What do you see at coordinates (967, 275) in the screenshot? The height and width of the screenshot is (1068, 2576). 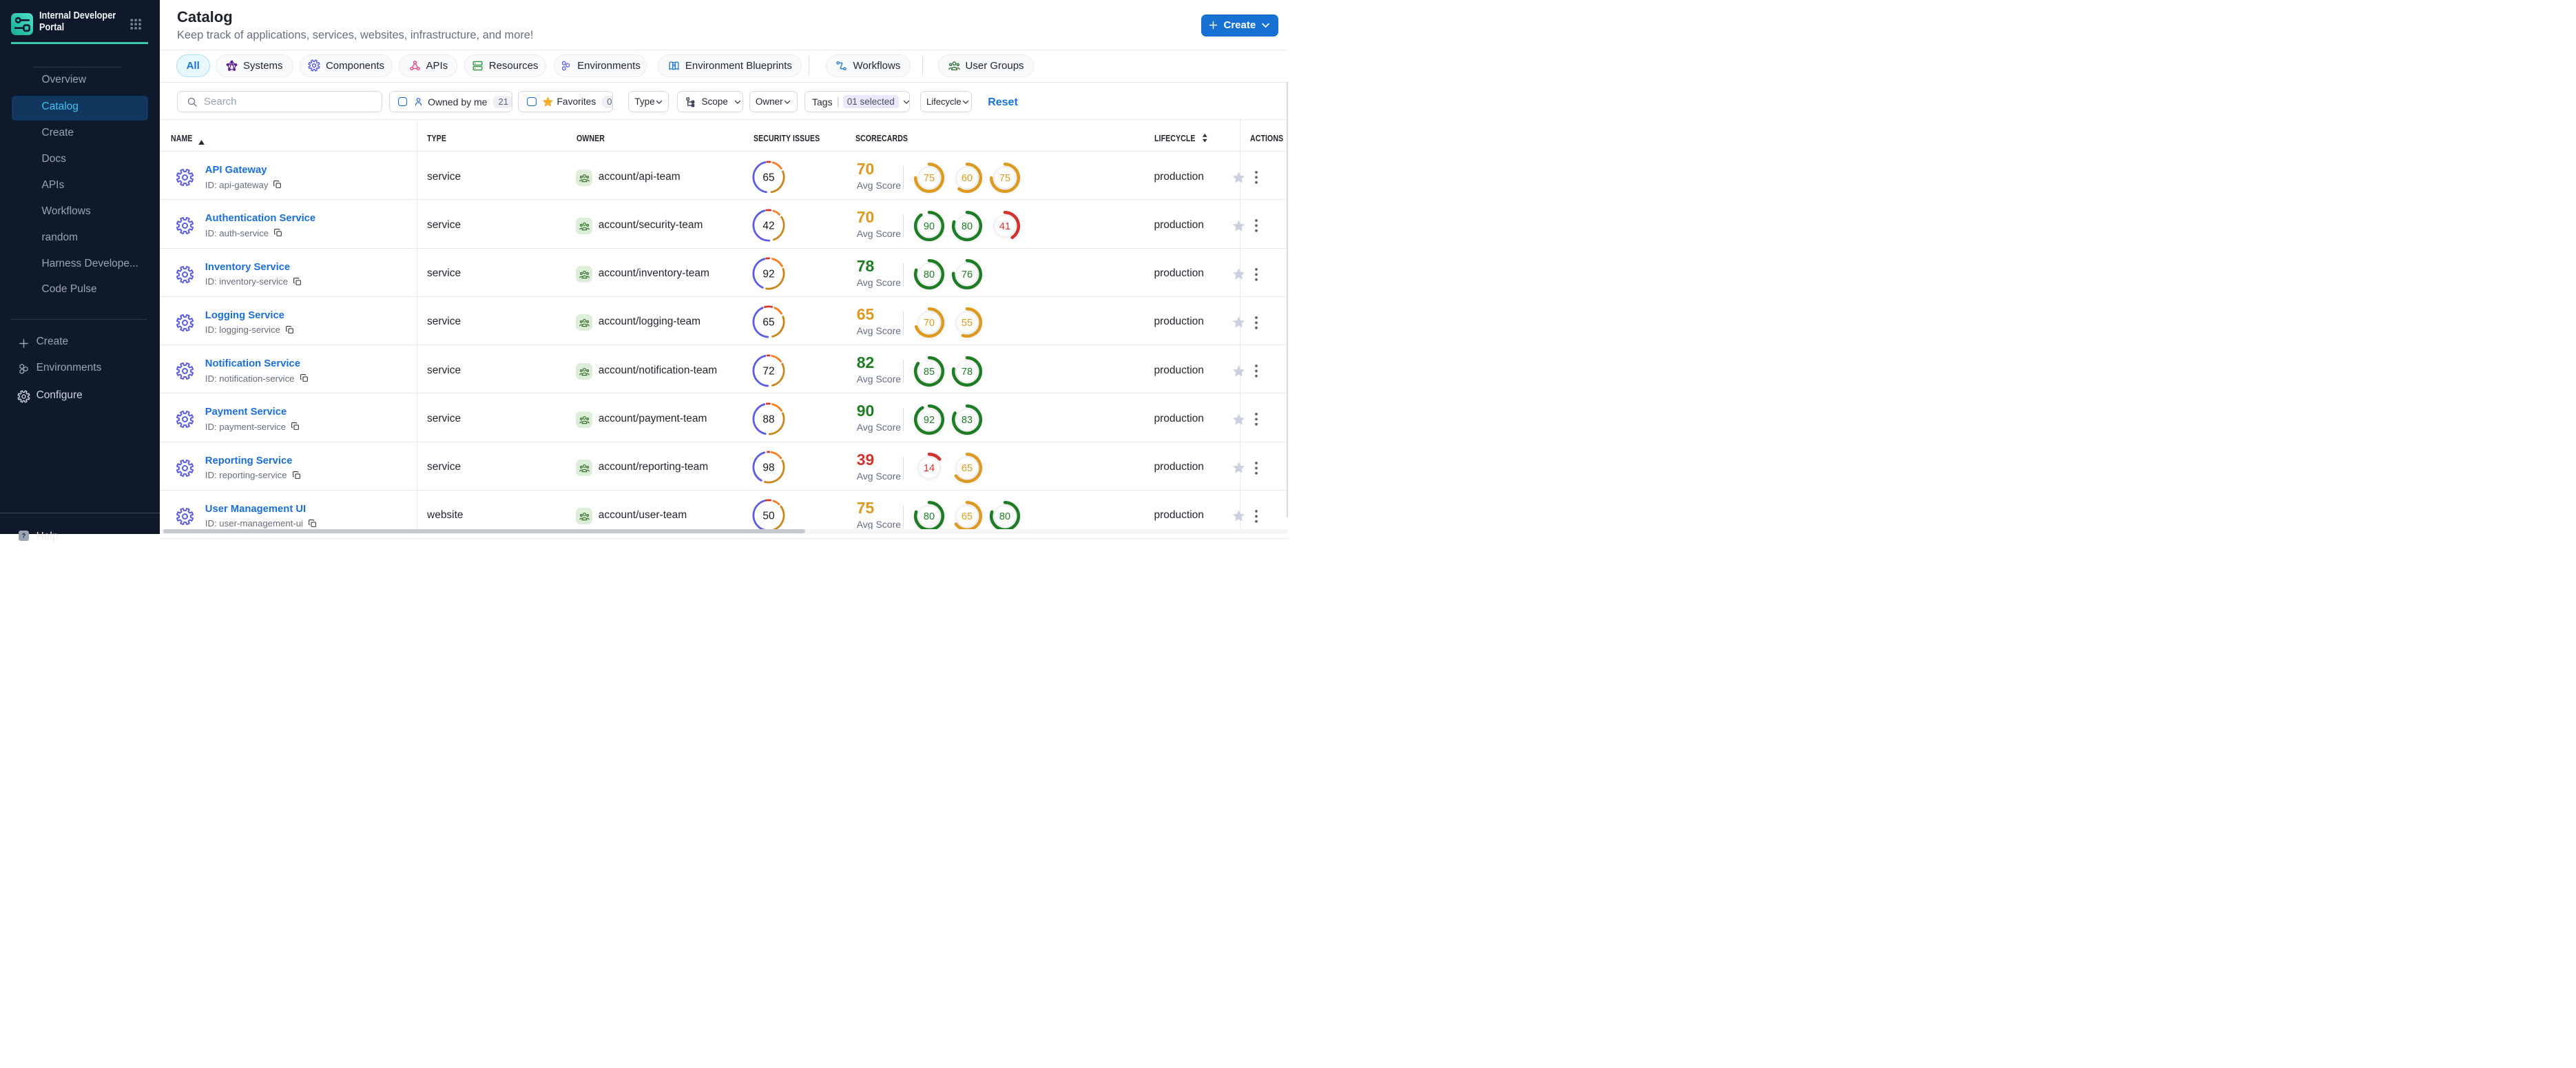 I see `svg-text: 76` at bounding box center [967, 275].